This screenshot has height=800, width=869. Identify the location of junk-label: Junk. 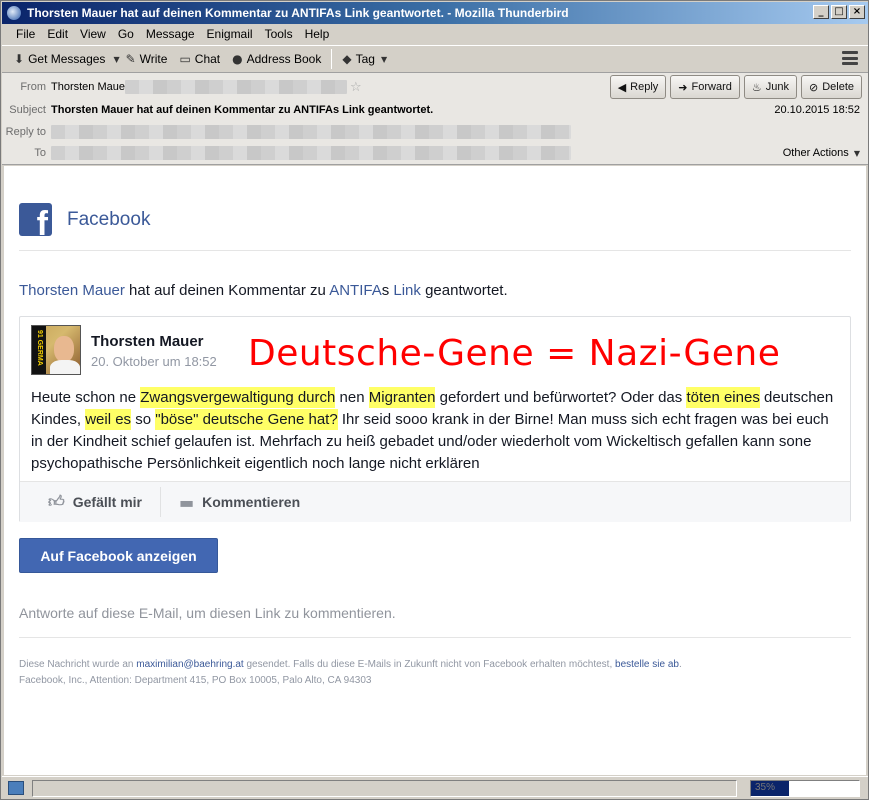
(777, 87).